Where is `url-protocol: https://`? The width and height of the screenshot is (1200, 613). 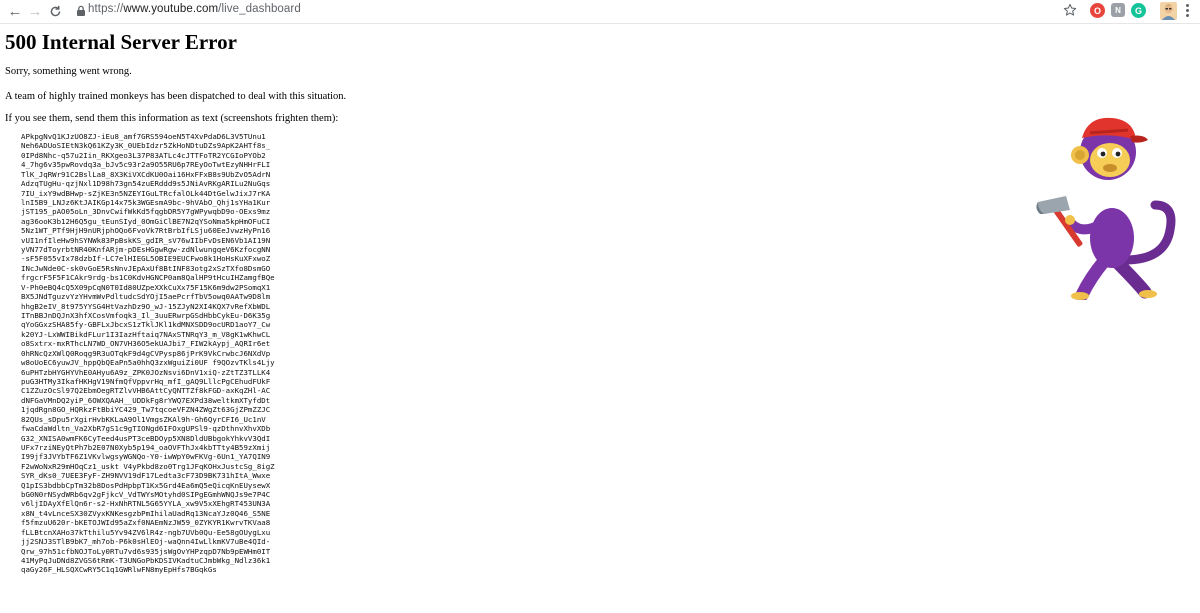 url-protocol: https:// is located at coordinates (106, 9).